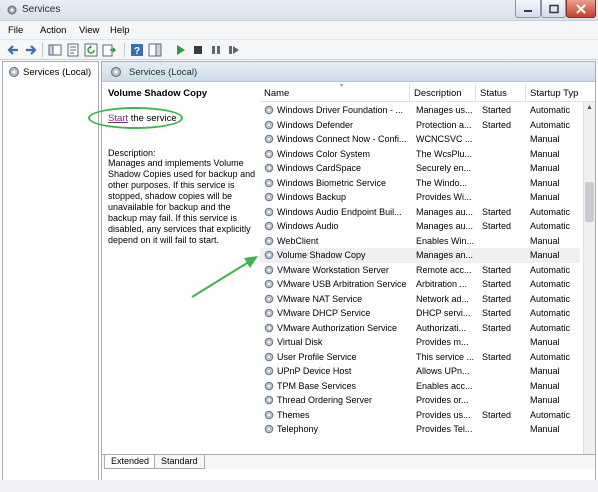  I want to click on menu-bar: File Action View Help, so click(299, 30).